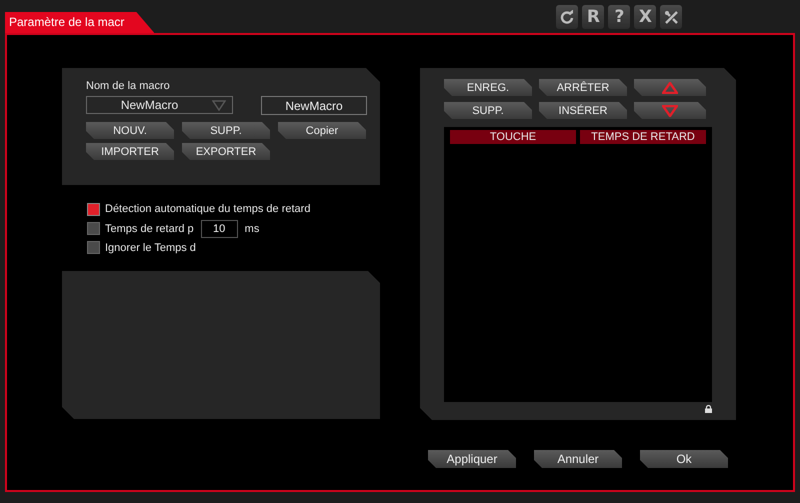 This screenshot has height=503, width=800. Describe the element at coordinates (619, 17) in the screenshot. I see `toolbar-button: ?` at that location.